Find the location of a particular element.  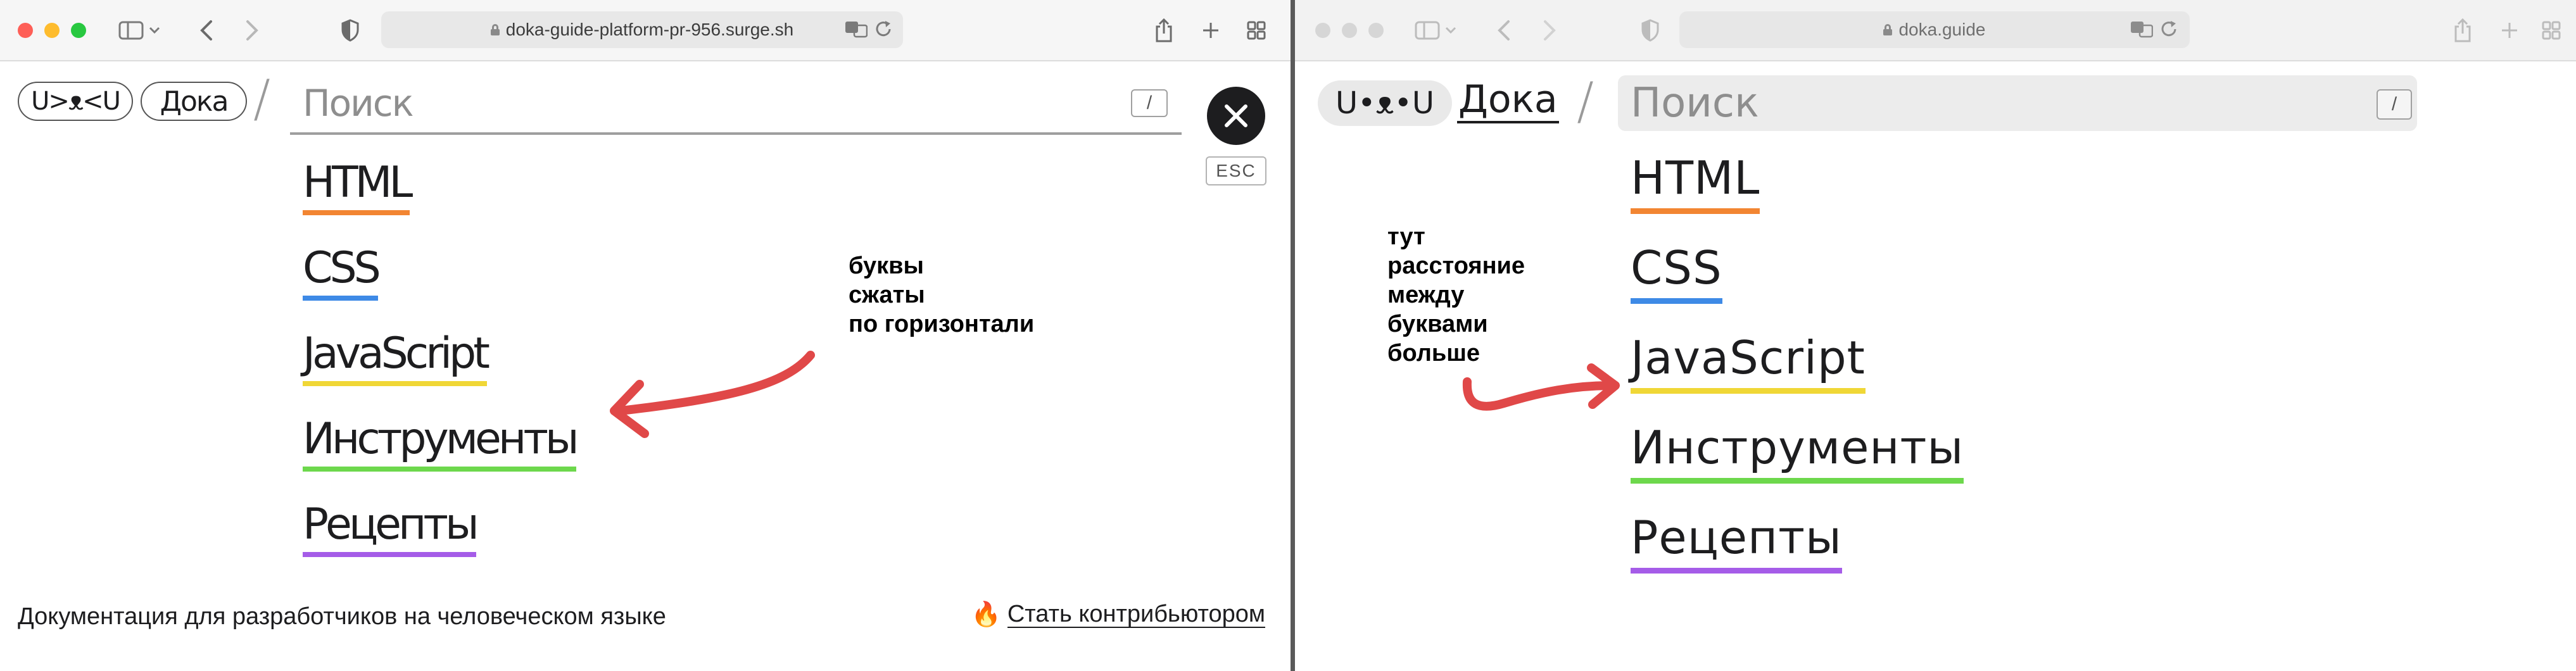

address-bar: doka.guide is located at coordinates (1934, 30).